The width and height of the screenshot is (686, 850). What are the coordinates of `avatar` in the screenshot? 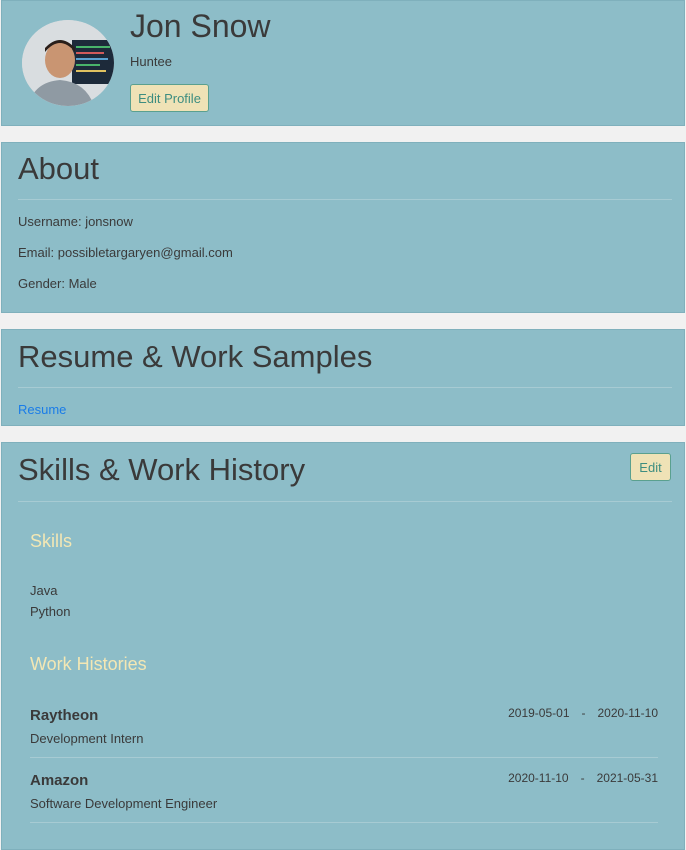 It's located at (68, 63).